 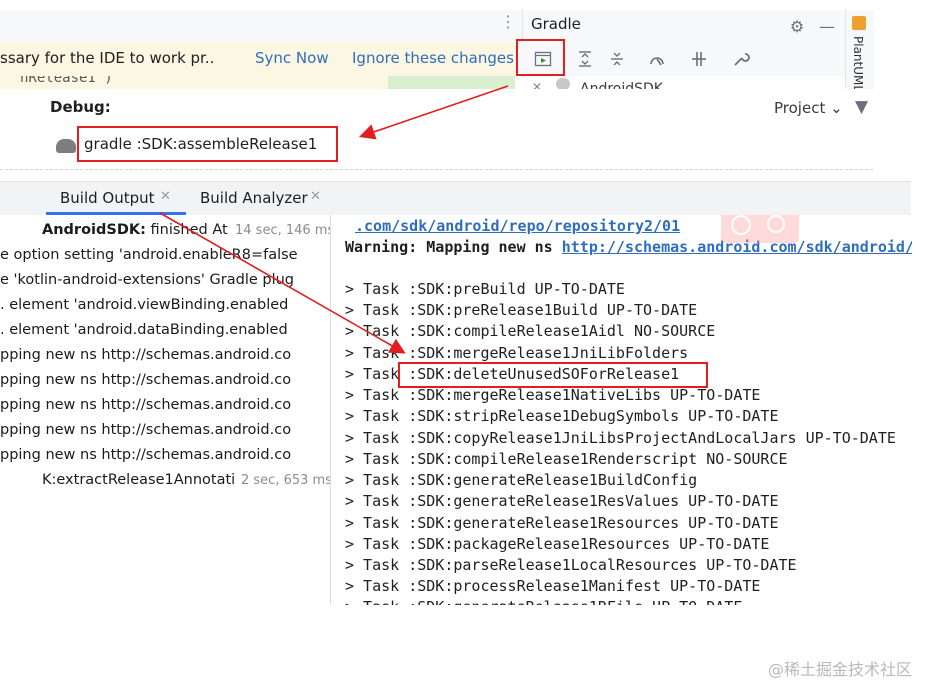 I want to click on watermark-text: @稀土掘金技术社区, so click(x=840, y=669).